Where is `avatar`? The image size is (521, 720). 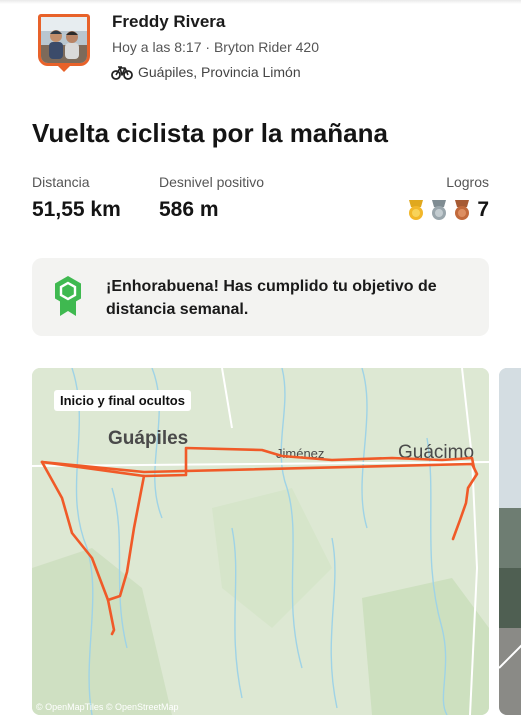
avatar is located at coordinates (64, 40).